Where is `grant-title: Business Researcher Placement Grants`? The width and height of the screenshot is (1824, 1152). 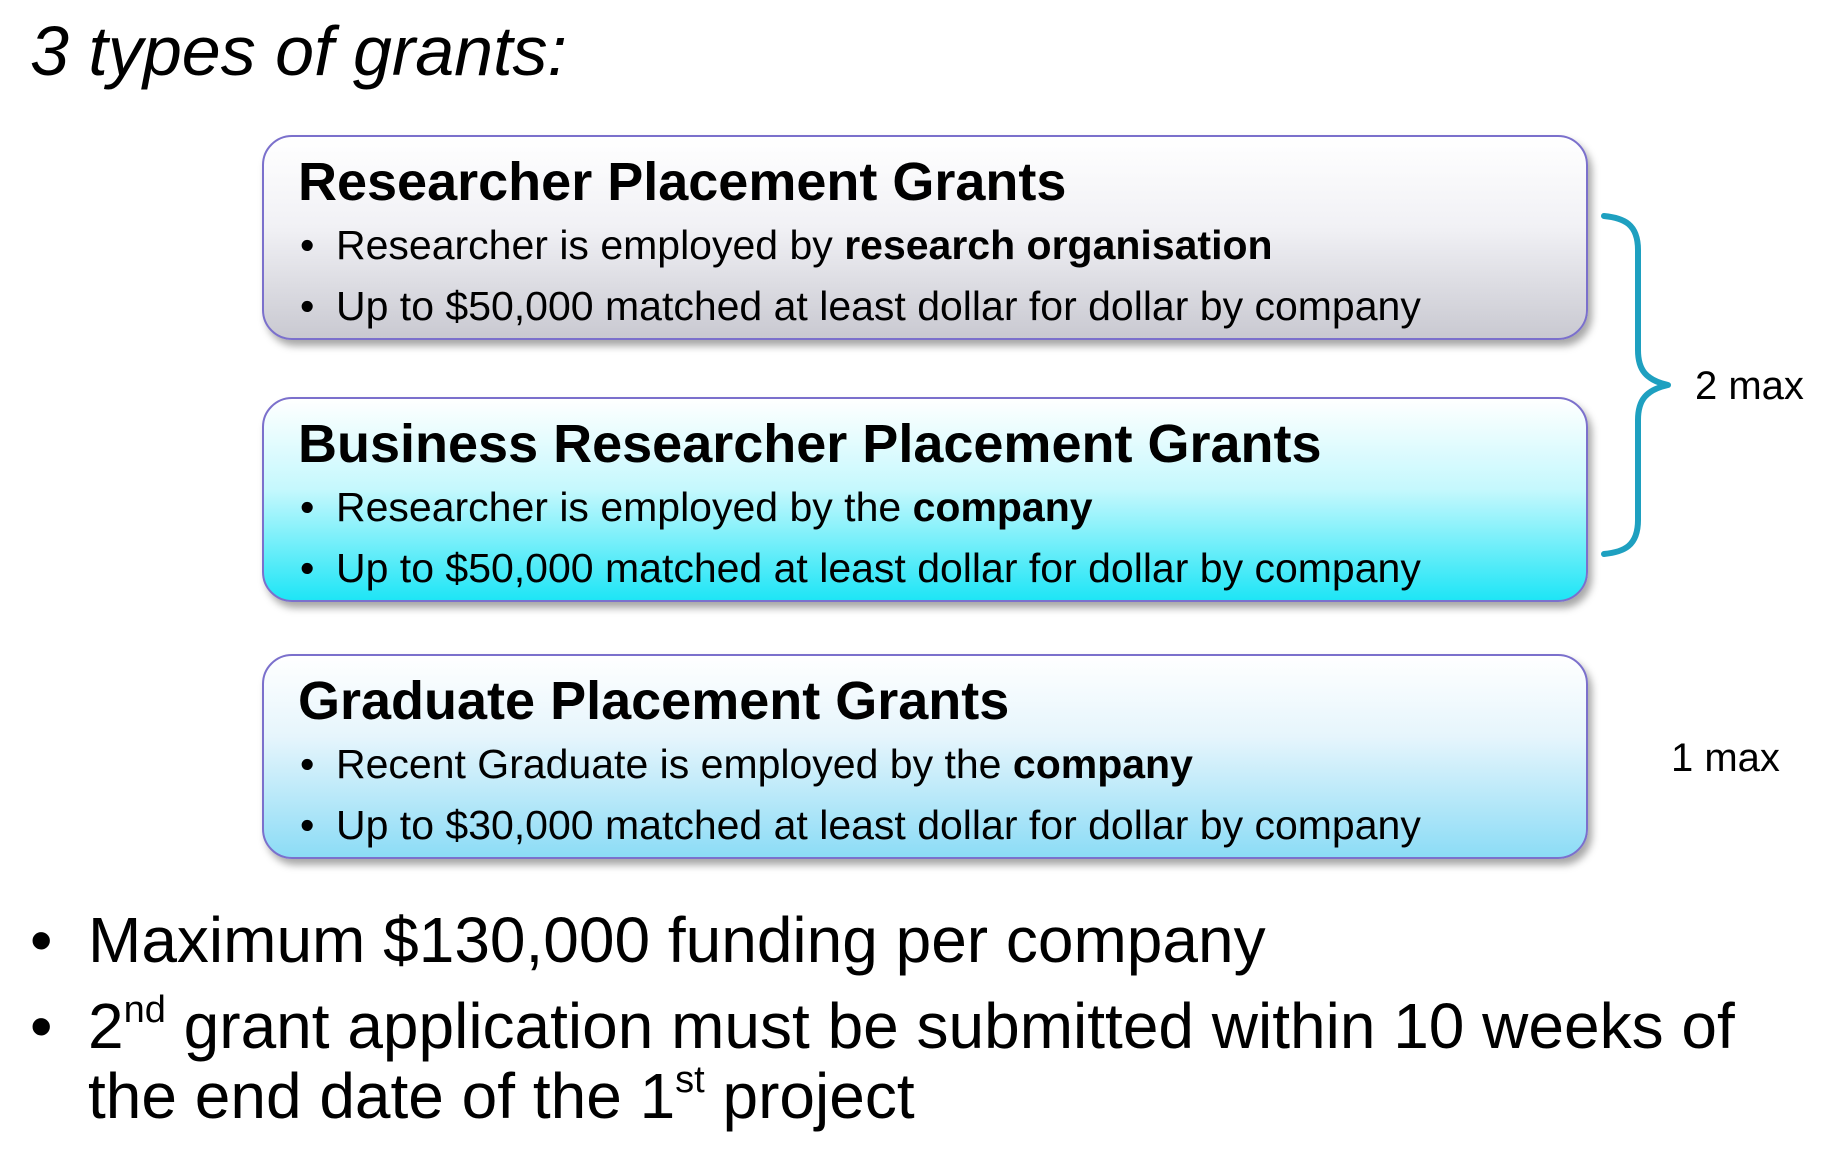 grant-title: Business Researcher Placement Grants is located at coordinates (810, 444).